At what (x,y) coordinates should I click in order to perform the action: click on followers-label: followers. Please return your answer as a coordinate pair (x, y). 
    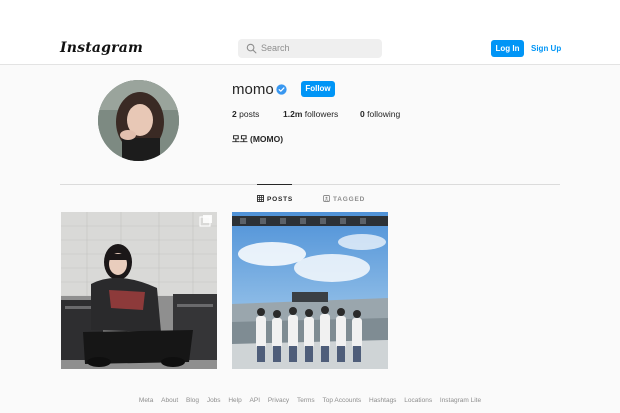
    Looking at the image, I should click on (321, 114).